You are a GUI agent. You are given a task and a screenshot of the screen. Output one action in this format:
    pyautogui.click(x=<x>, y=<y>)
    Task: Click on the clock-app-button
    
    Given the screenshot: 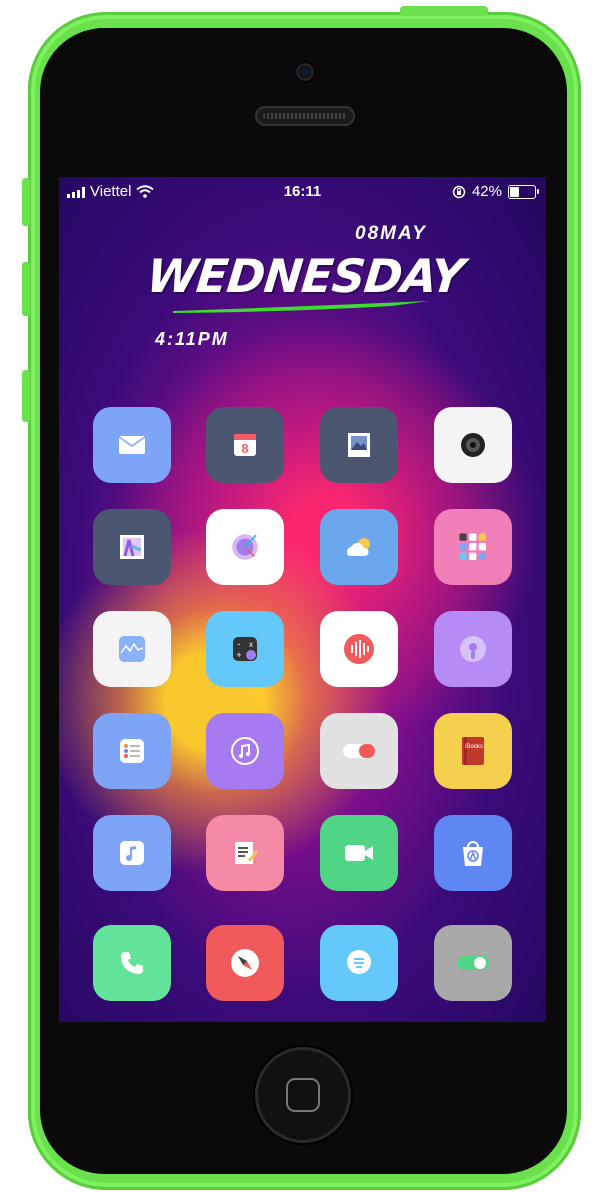 What is the action you would take?
    pyautogui.click(x=245, y=547)
    